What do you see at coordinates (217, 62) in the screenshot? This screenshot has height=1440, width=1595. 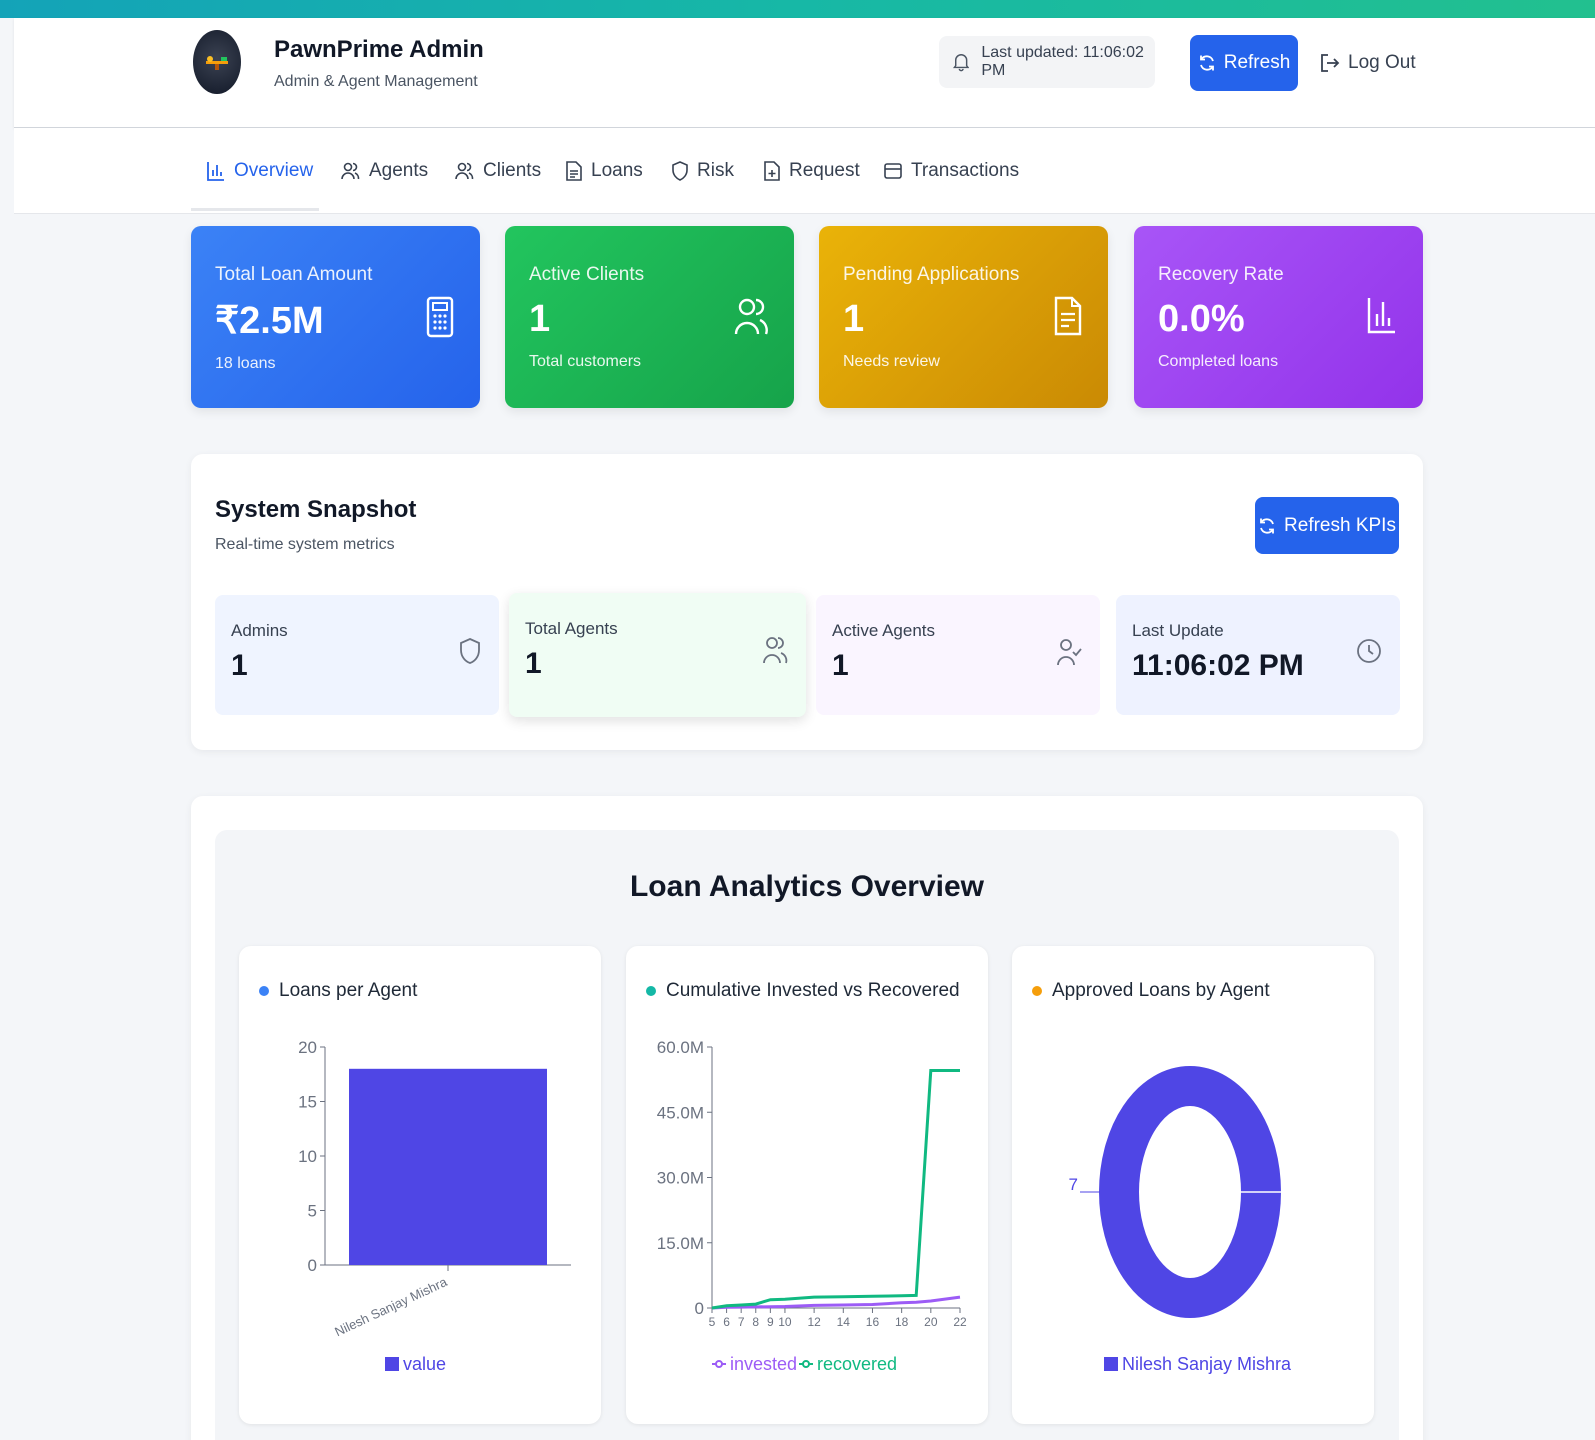 I see `brand-logo` at bounding box center [217, 62].